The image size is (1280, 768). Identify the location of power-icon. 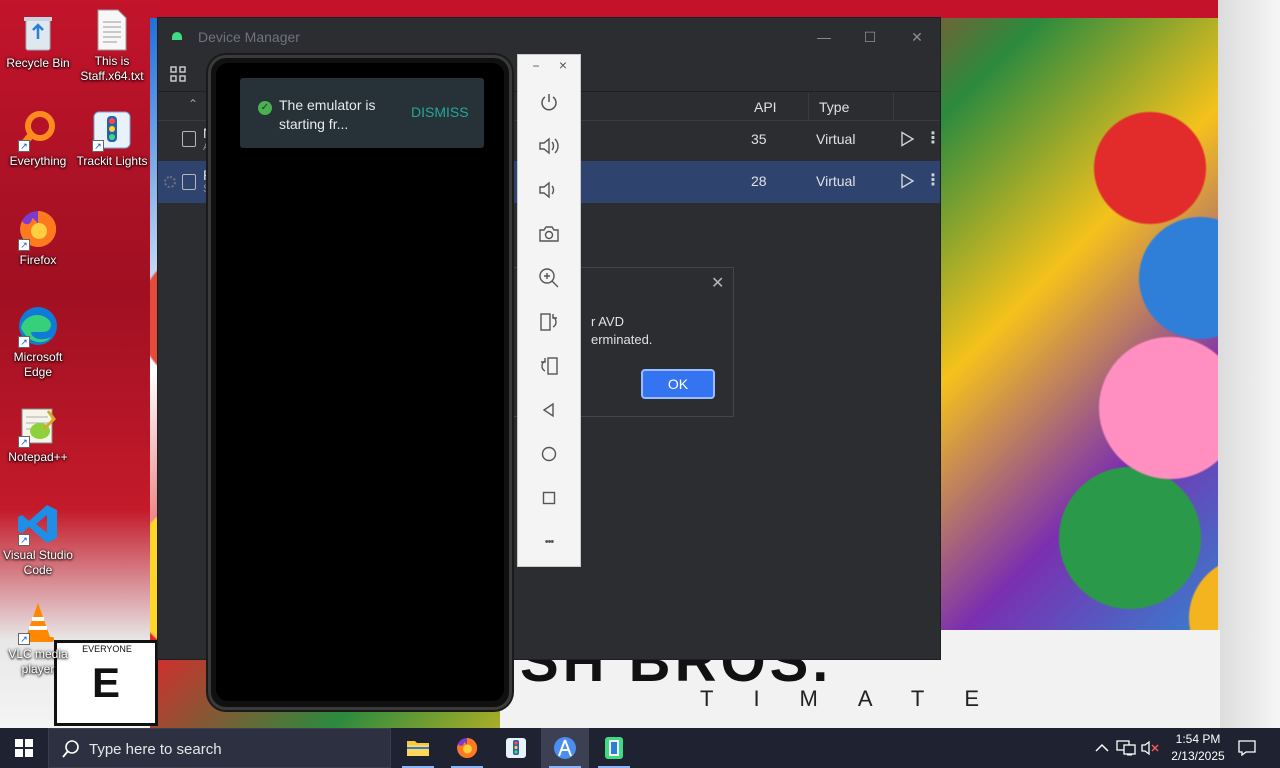
(549, 102).